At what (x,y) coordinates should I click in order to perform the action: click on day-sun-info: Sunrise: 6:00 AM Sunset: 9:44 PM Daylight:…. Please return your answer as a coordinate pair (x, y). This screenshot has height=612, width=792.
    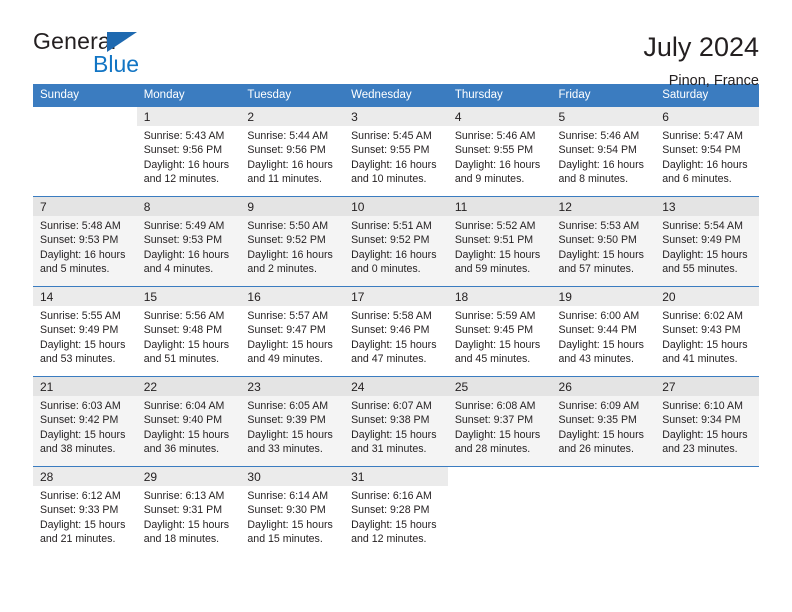
    Looking at the image, I should click on (604, 336).